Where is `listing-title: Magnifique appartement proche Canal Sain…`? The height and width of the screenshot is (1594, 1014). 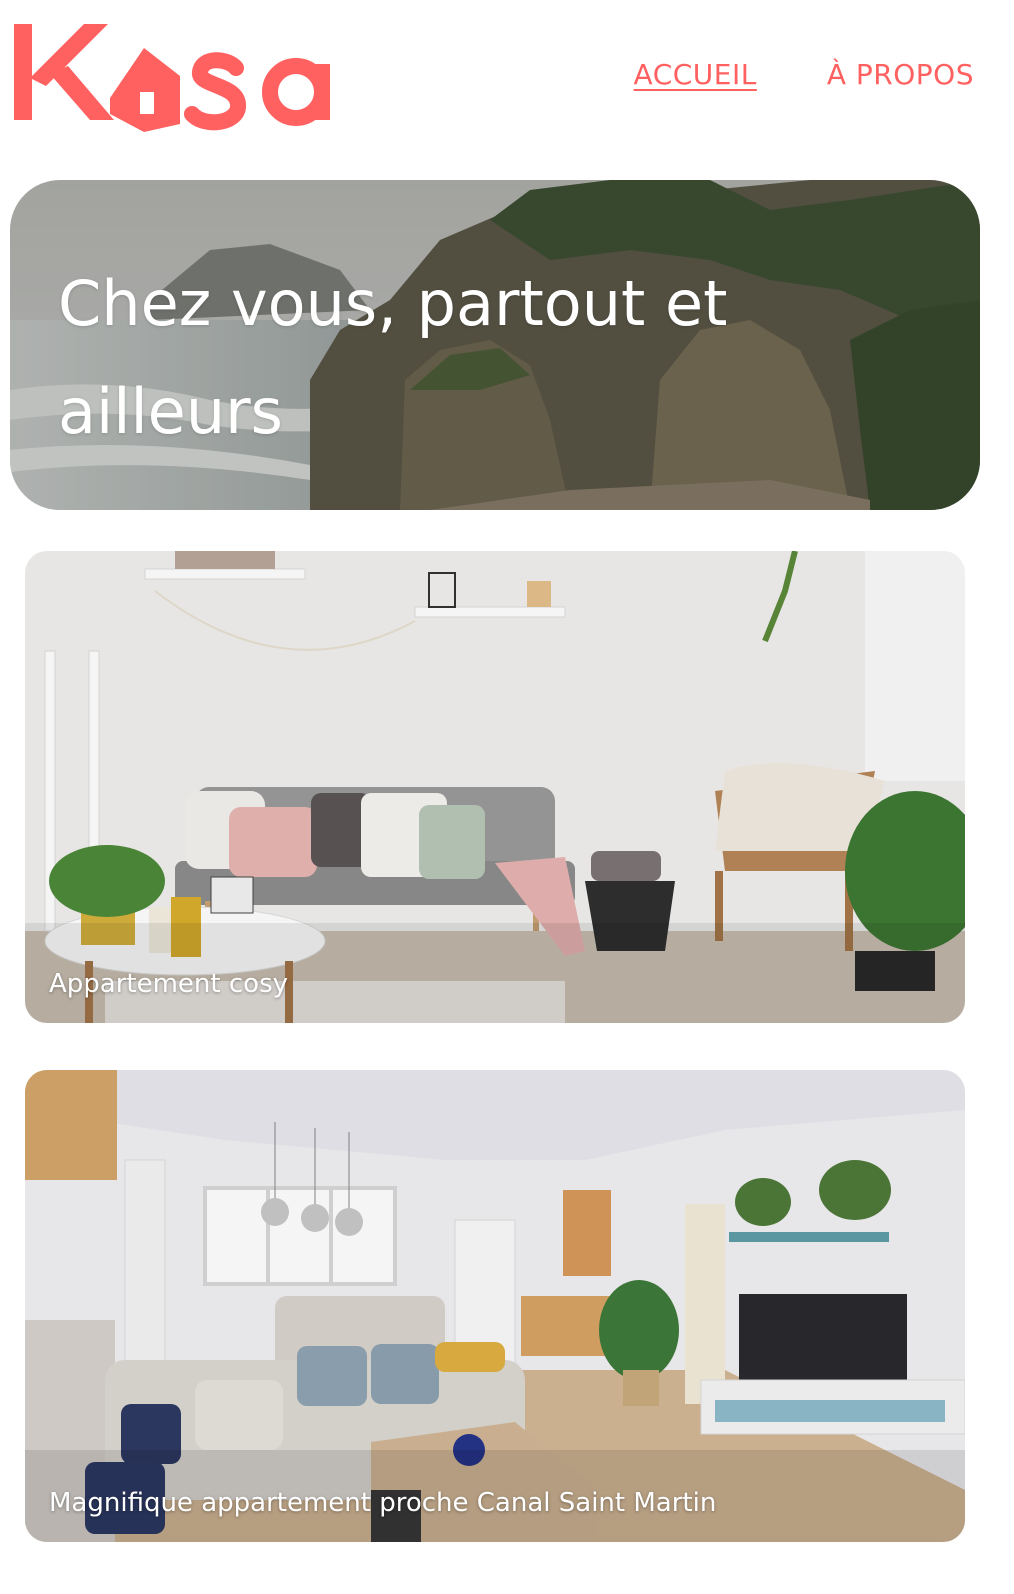 listing-title: Magnifique appartement proche Canal Sain… is located at coordinates (383, 1503).